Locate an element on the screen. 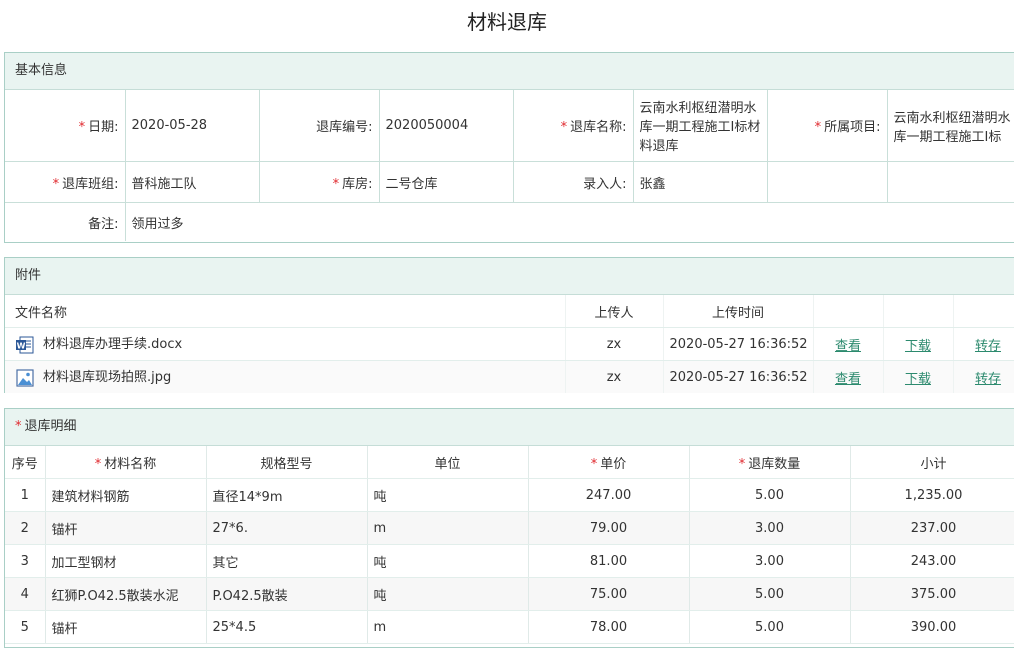  attachments-header: 附件 is located at coordinates (509, 276).